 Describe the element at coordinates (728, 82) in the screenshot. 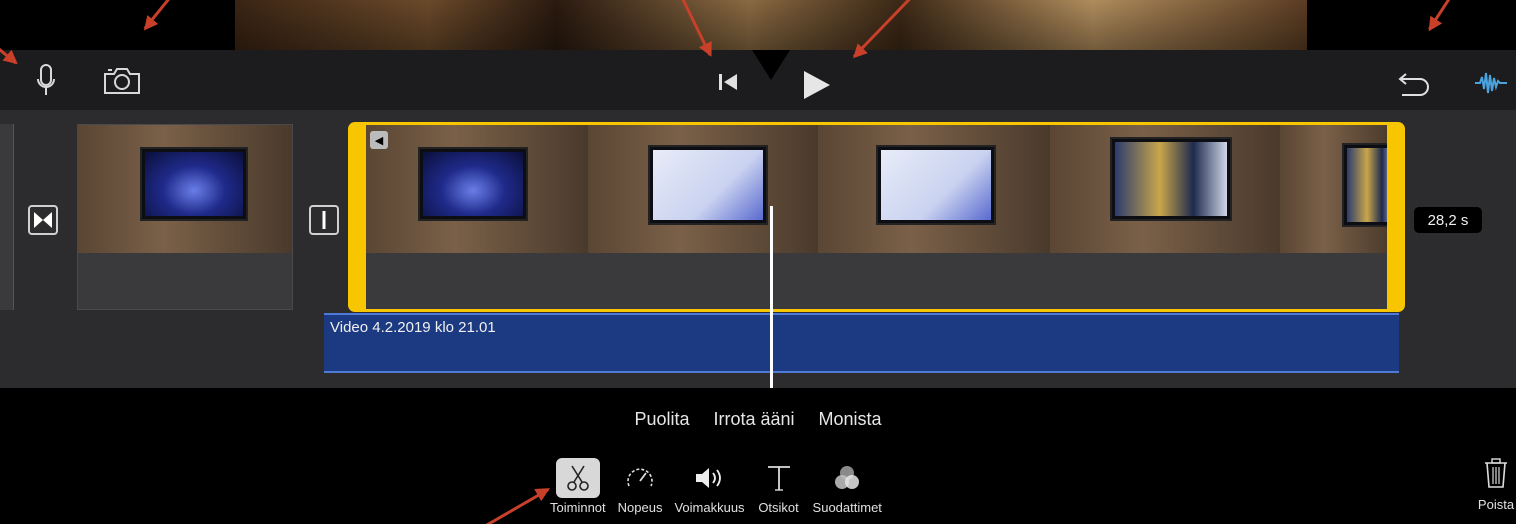

I see `skip-to-start-icon` at that location.